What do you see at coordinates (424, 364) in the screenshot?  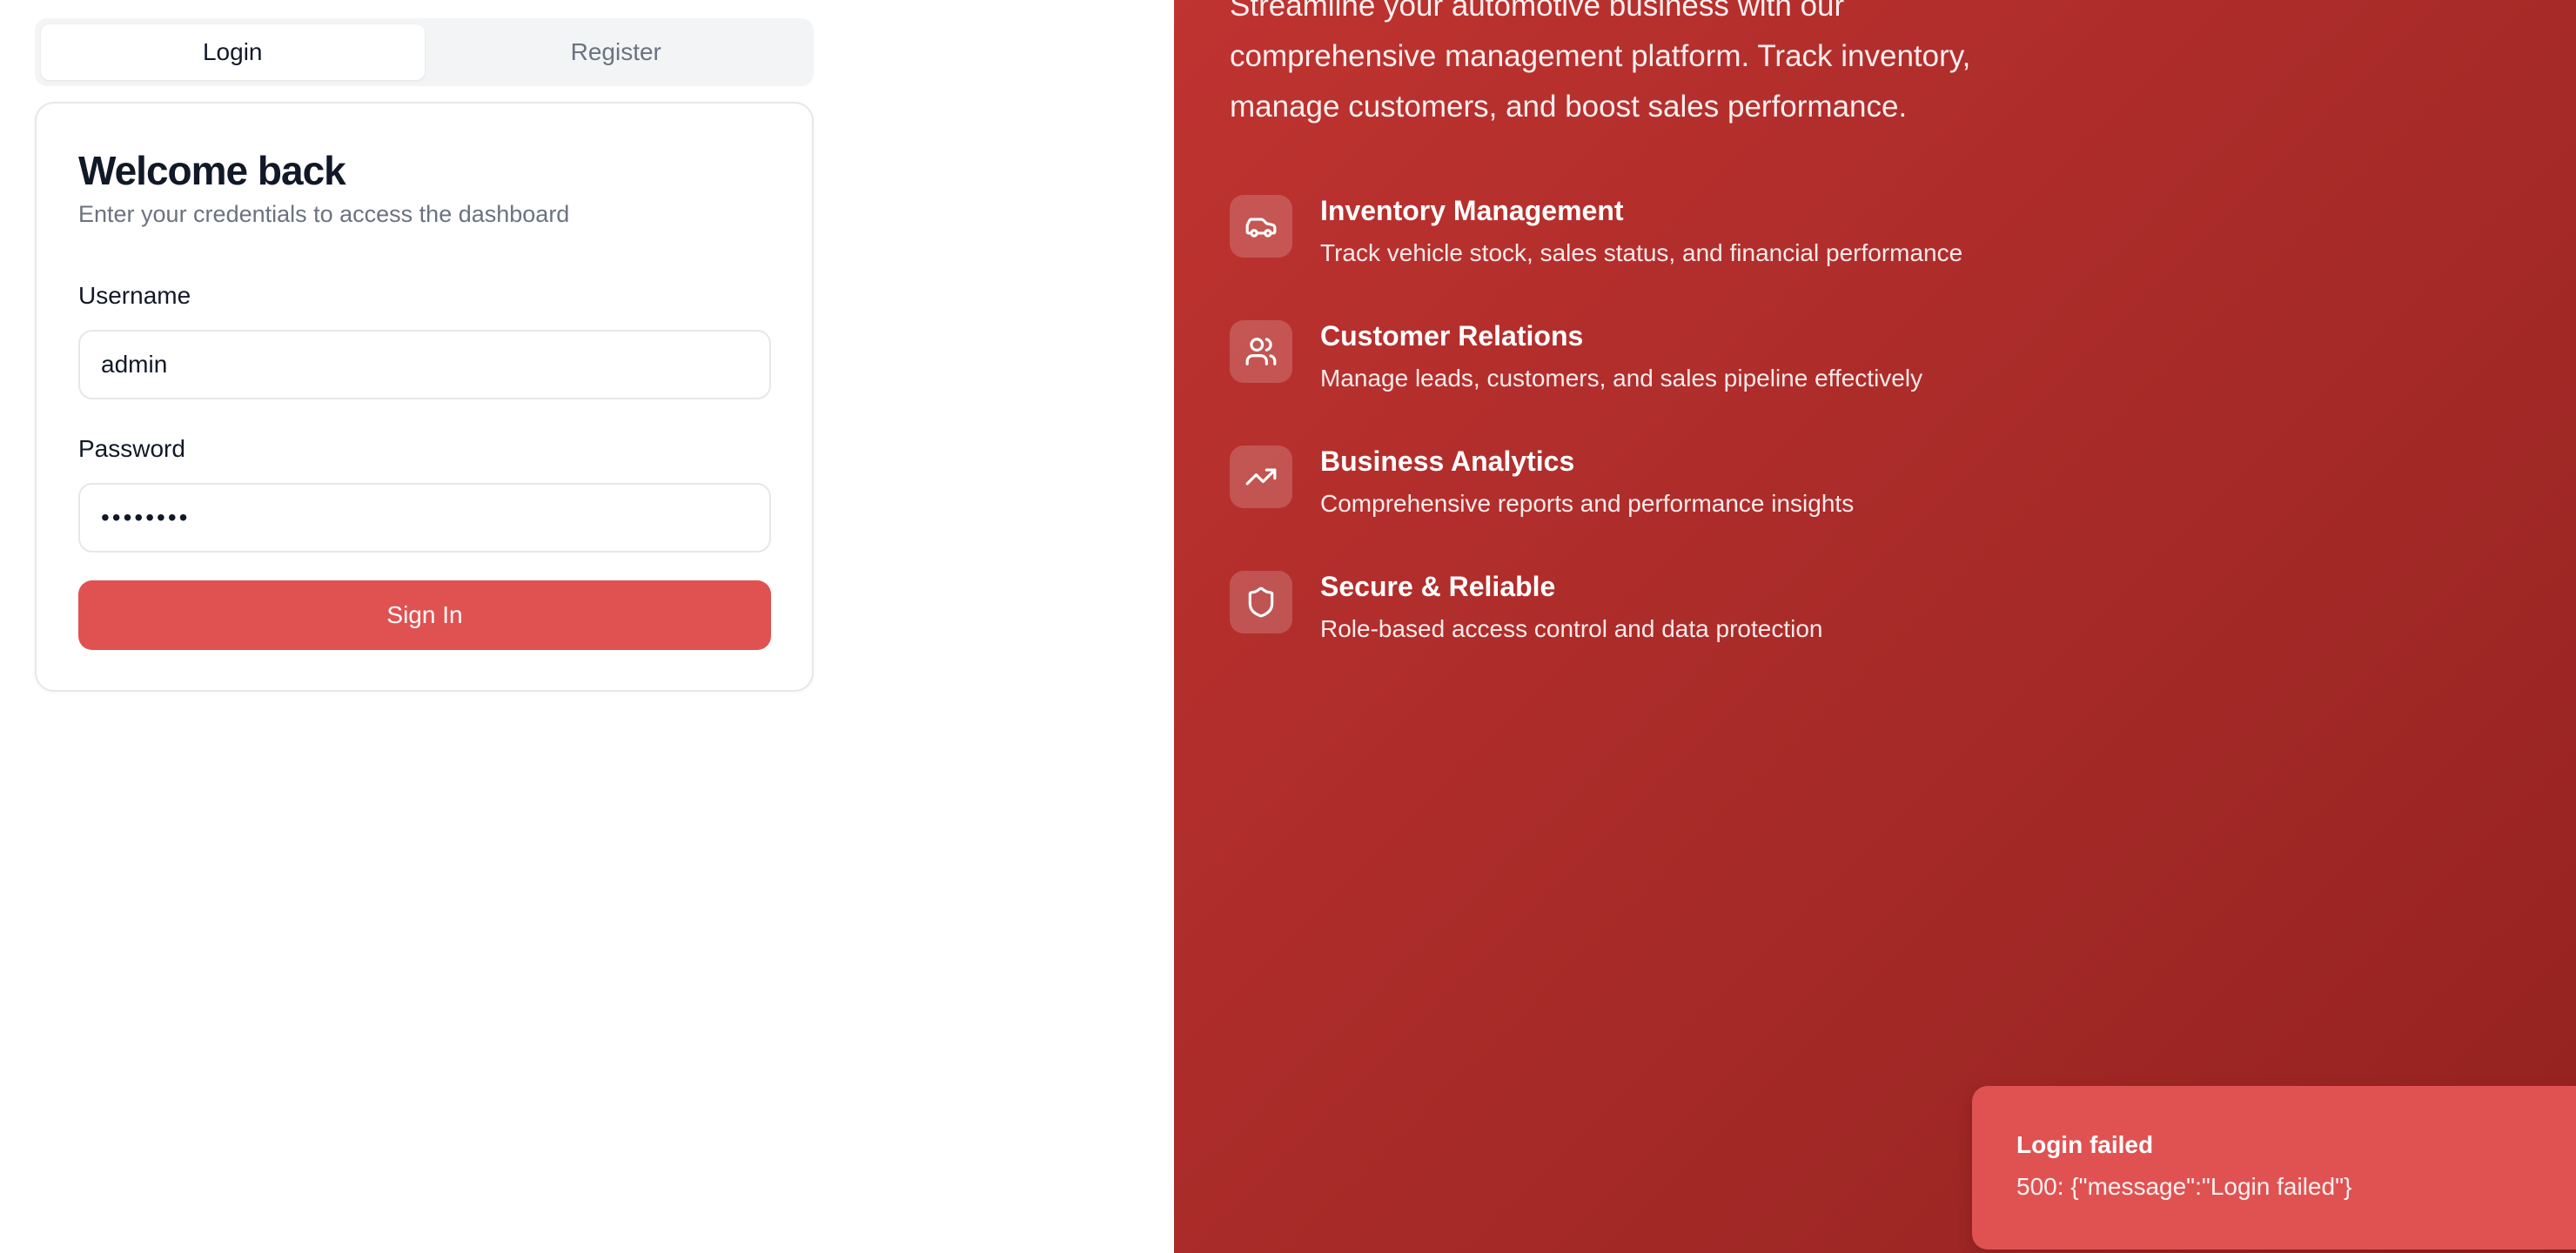 I see `username-input: admin` at bounding box center [424, 364].